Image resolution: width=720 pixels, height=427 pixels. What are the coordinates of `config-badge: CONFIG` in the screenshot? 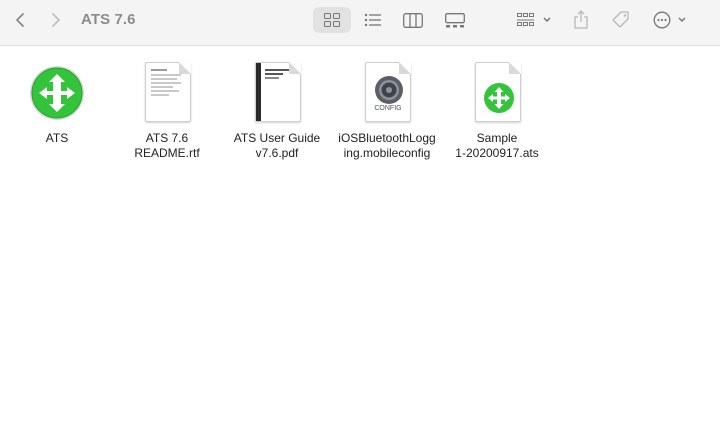 It's located at (388, 108).